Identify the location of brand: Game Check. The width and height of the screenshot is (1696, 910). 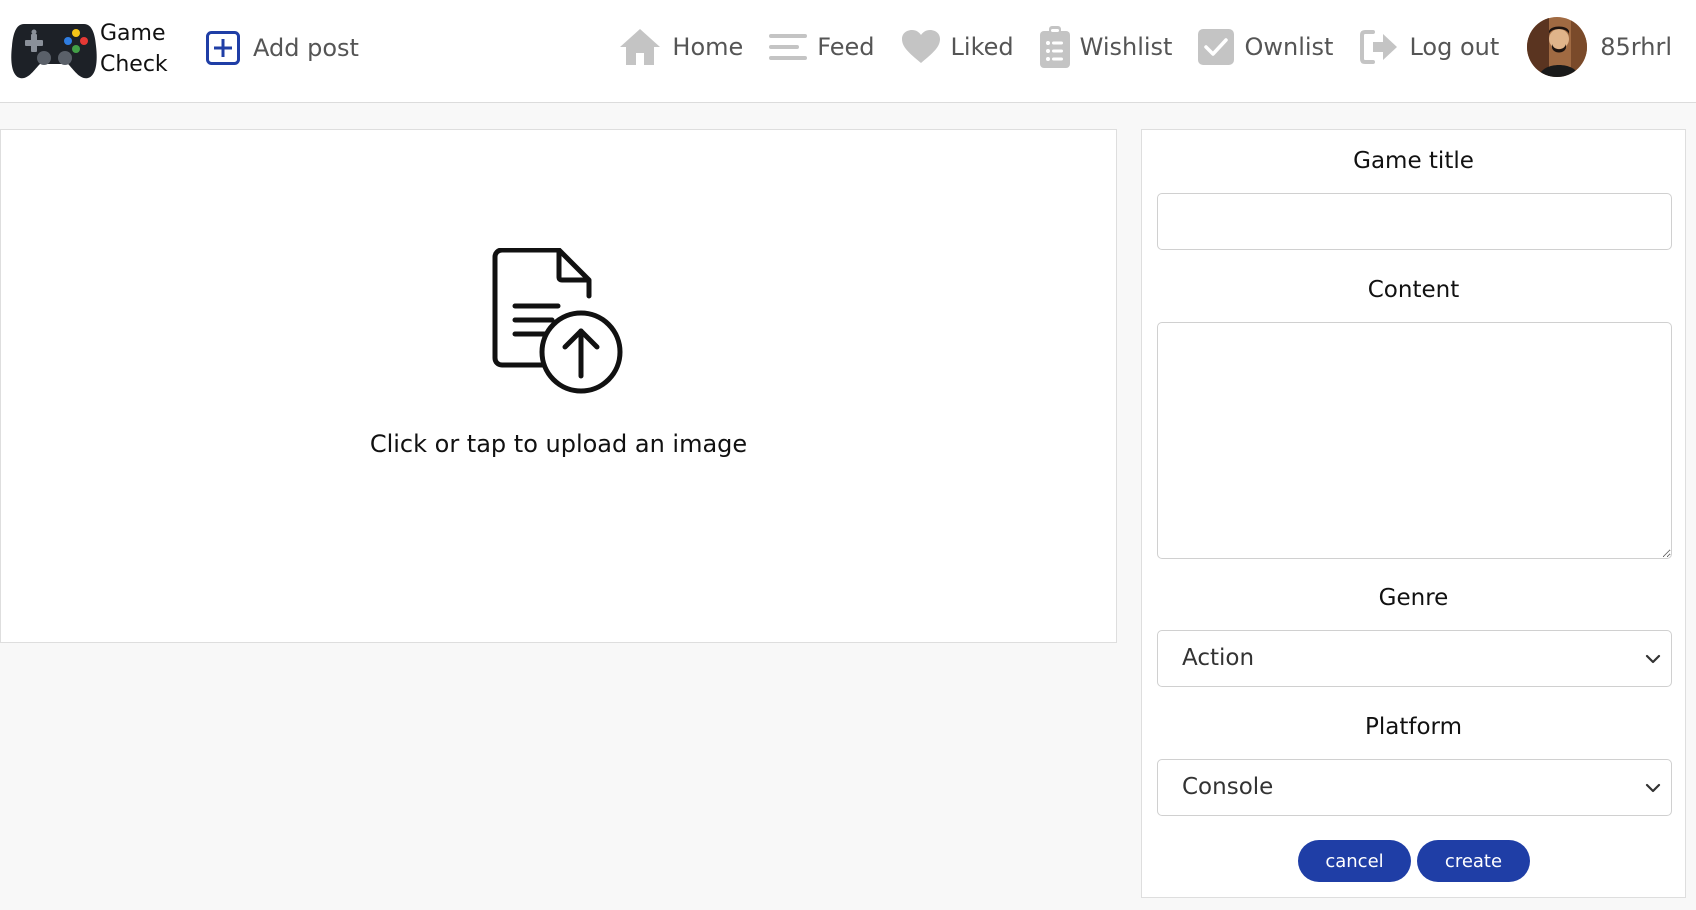
(89, 49).